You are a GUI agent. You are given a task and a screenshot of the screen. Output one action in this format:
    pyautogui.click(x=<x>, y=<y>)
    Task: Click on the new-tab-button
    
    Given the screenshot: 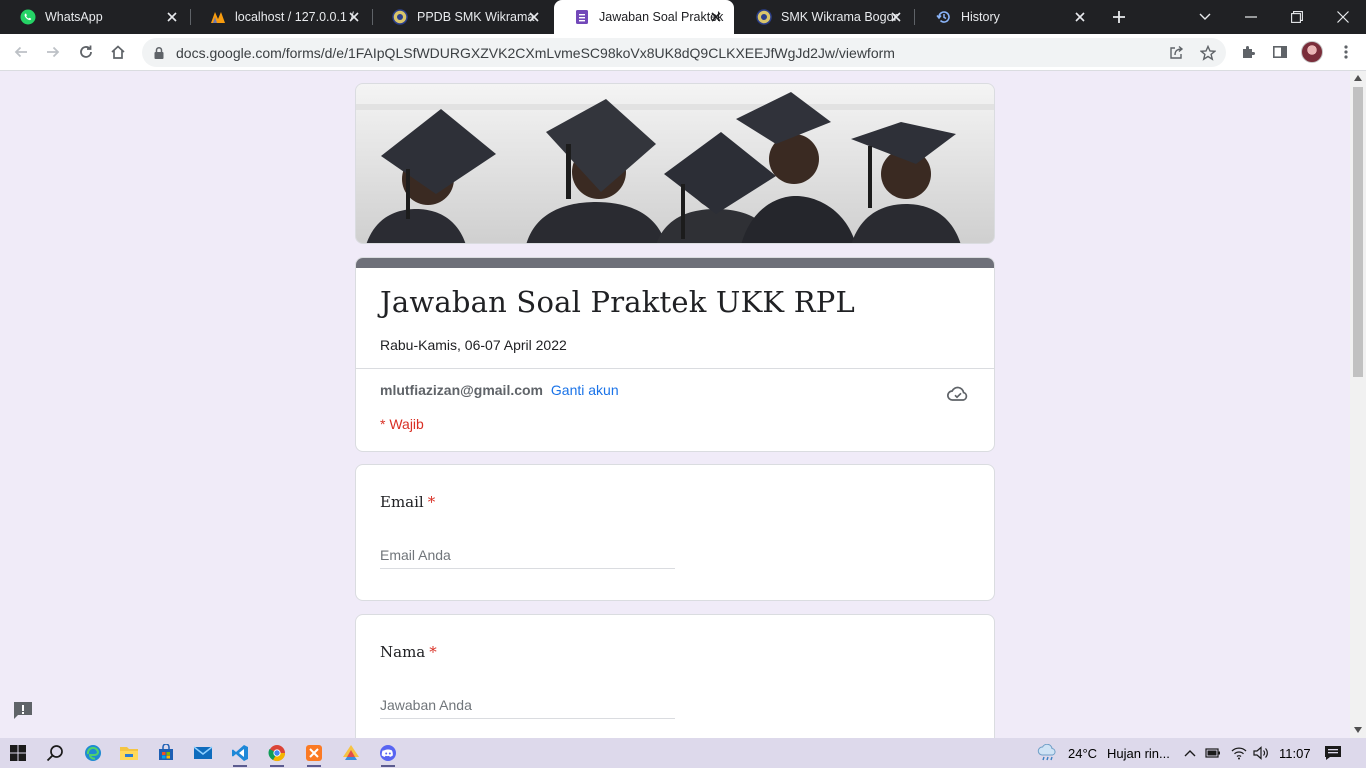 What is the action you would take?
    pyautogui.click(x=1119, y=17)
    